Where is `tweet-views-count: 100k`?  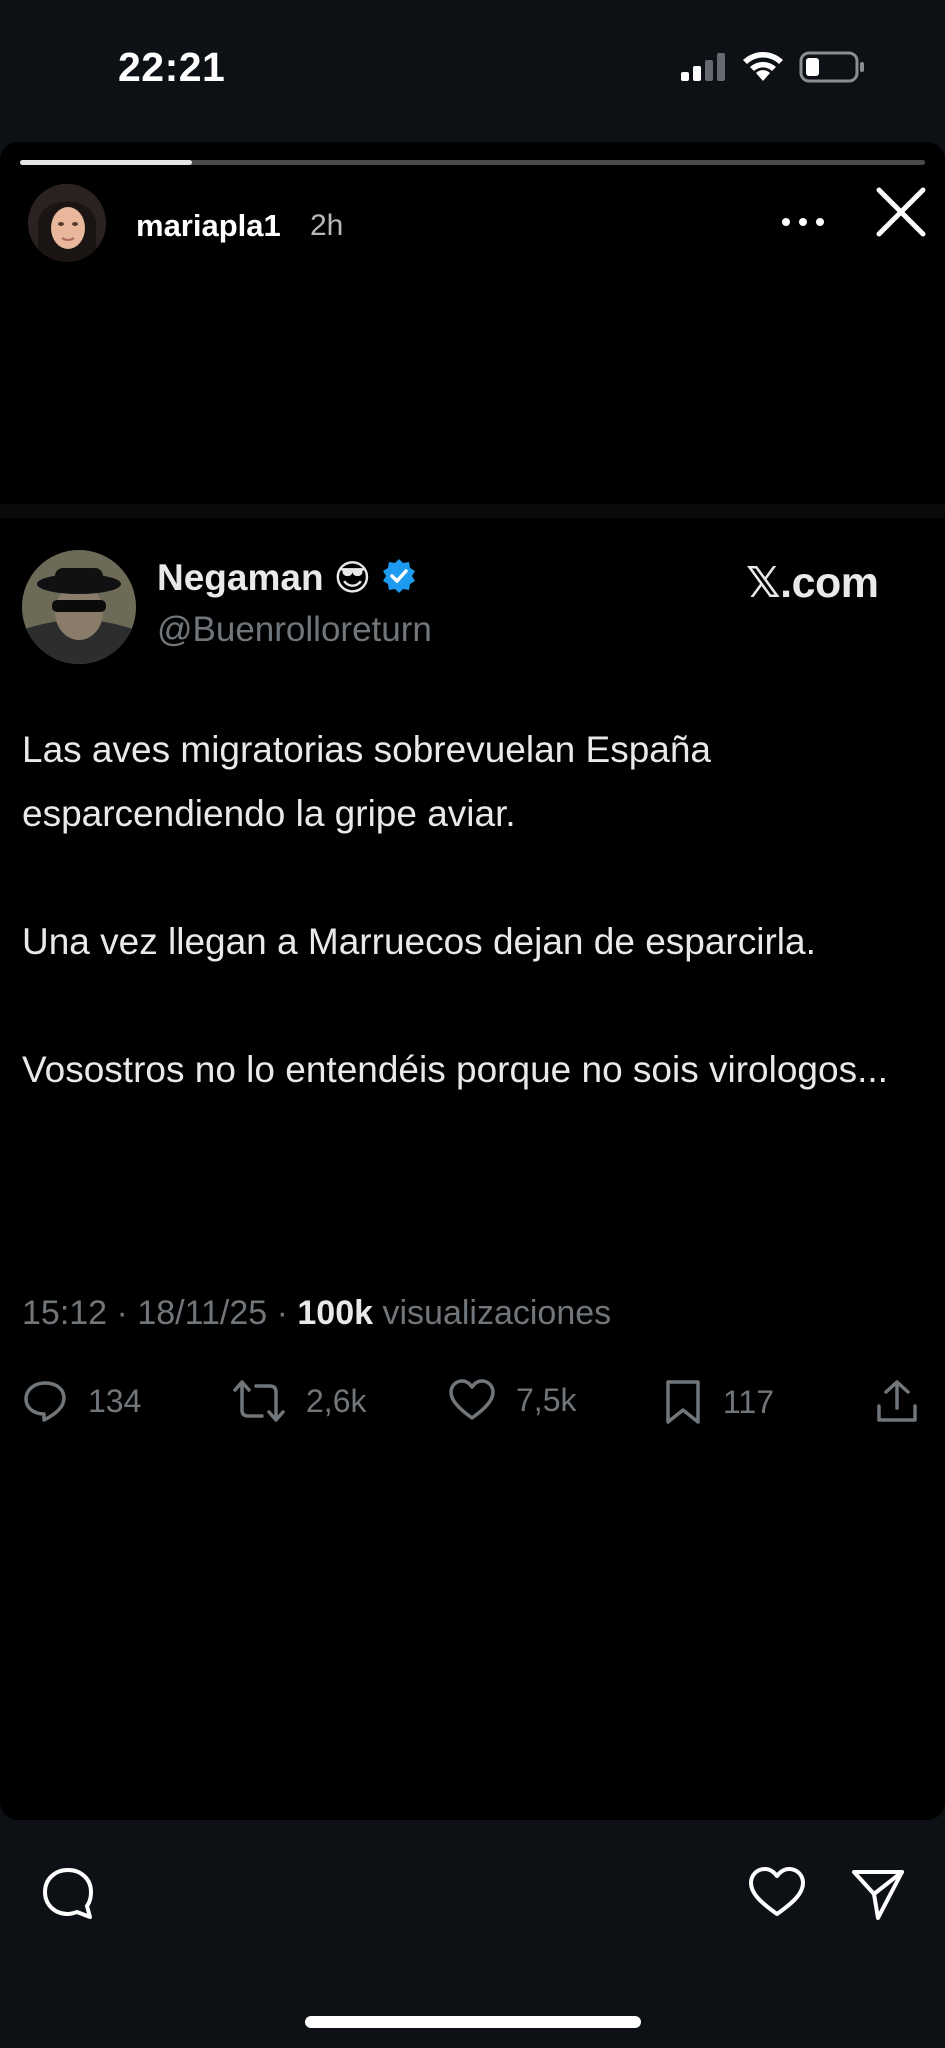
tweet-views-count: 100k is located at coordinates (335, 1313).